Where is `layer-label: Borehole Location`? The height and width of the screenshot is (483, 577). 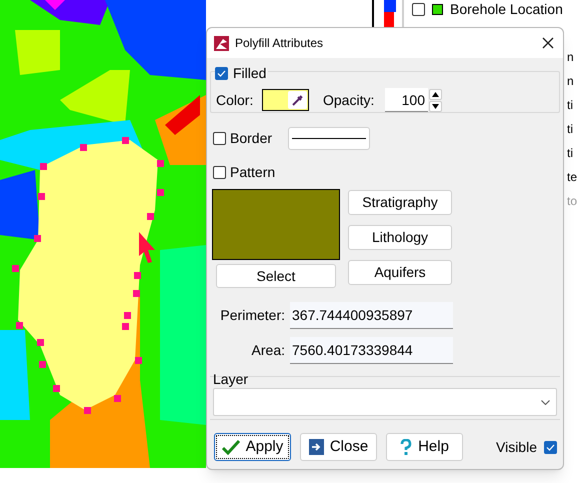 layer-label: Borehole Location is located at coordinates (506, 9).